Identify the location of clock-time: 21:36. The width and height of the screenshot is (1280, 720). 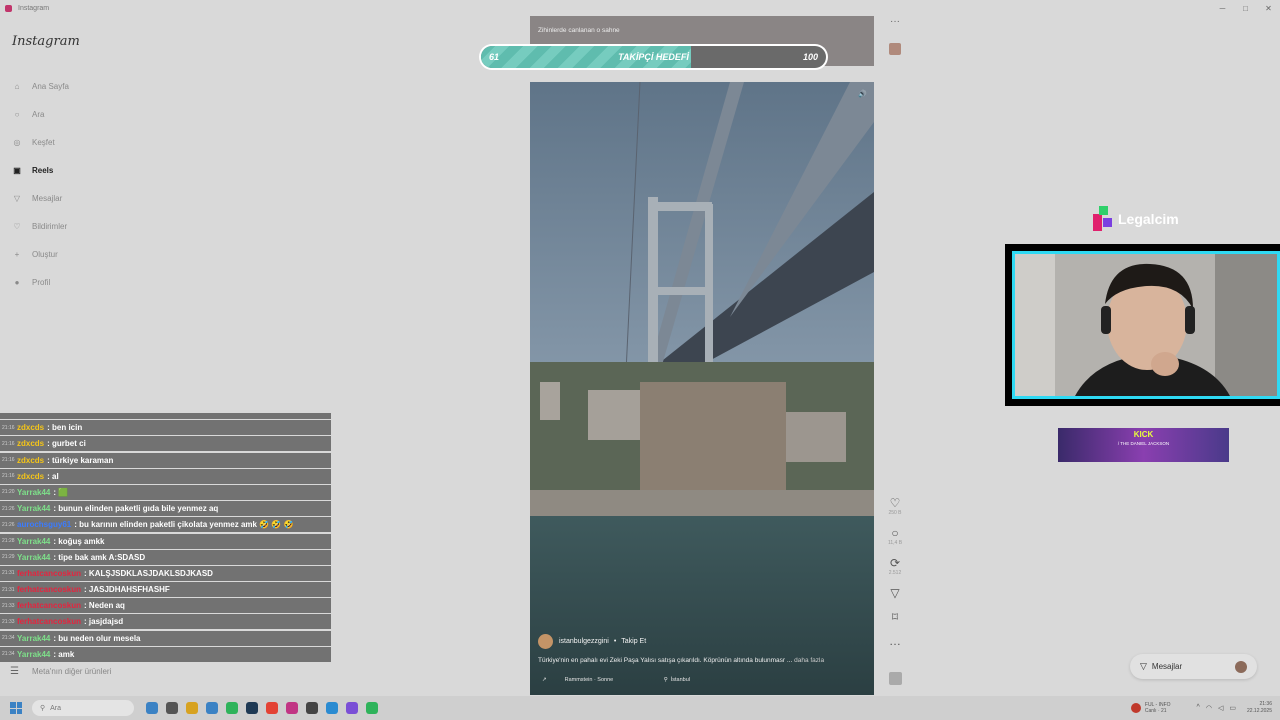
(1265, 704).